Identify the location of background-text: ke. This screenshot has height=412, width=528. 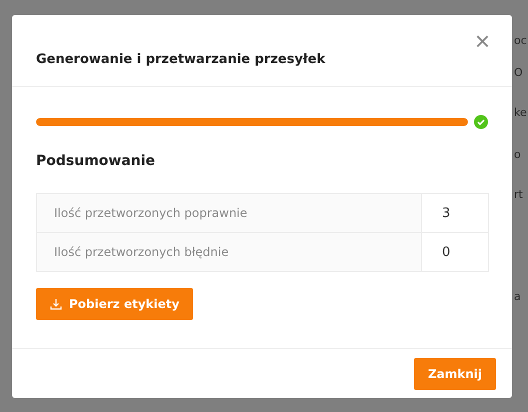
(520, 112).